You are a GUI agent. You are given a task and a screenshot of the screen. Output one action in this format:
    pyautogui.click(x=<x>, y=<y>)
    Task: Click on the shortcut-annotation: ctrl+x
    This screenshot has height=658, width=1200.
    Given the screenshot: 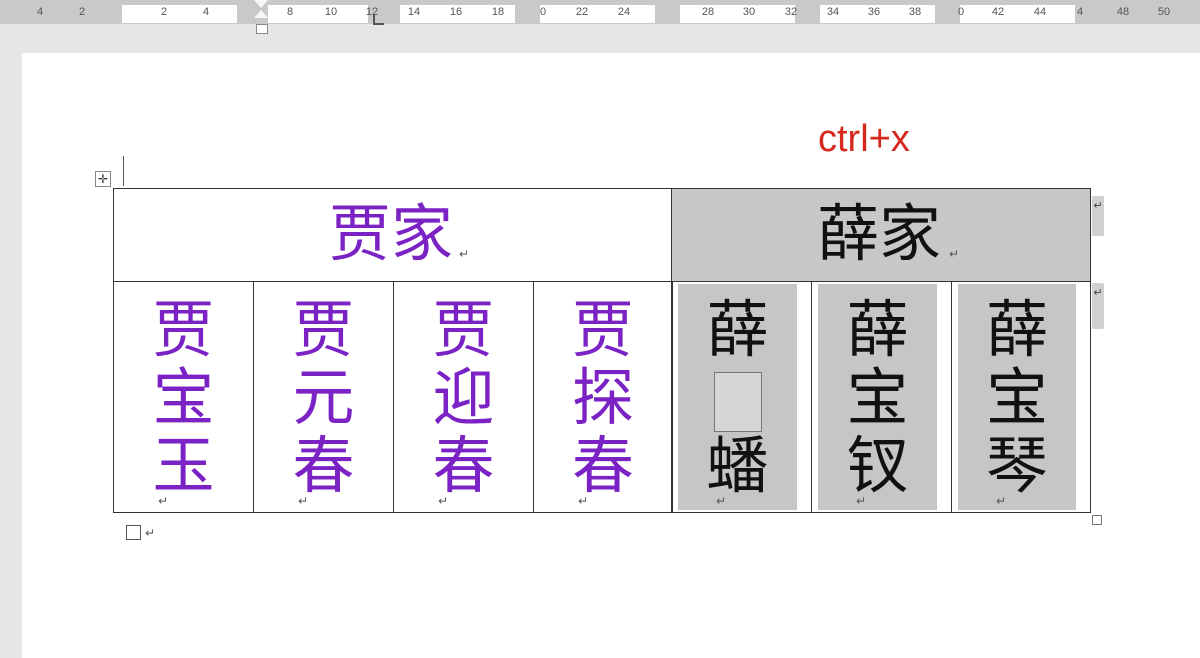 What is the action you would take?
    pyautogui.click(x=864, y=139)
    